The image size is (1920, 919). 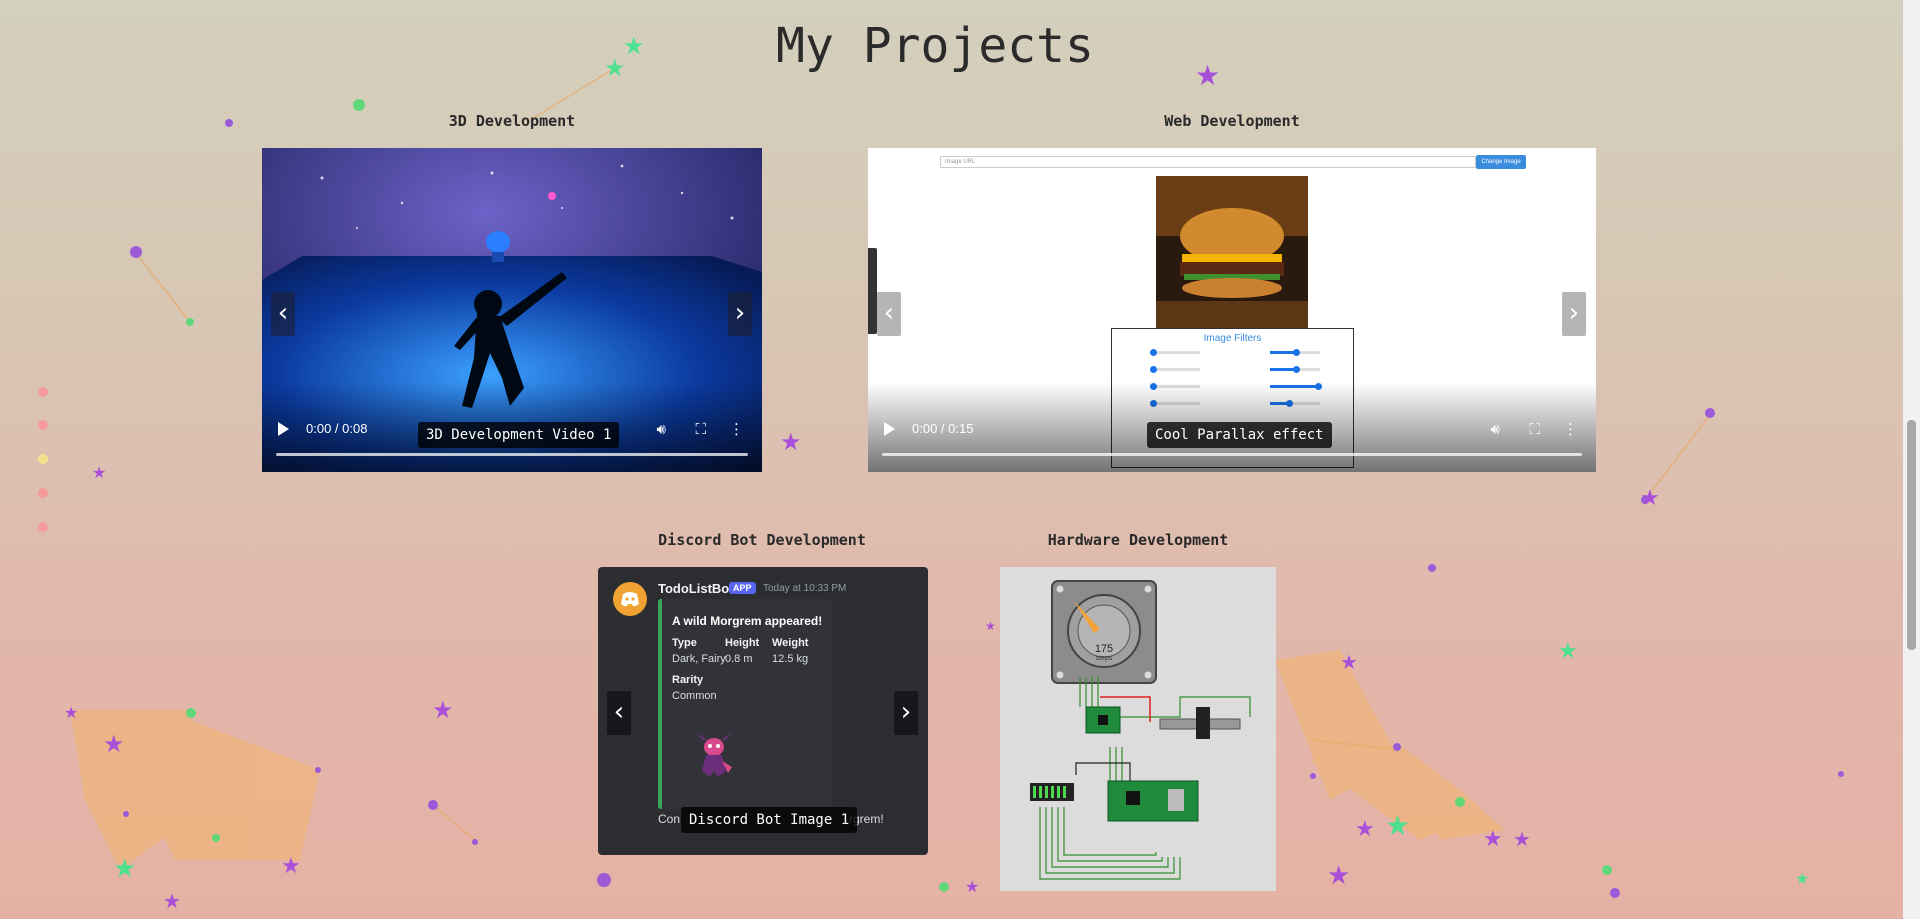 What do you see at coordinates (1104, 658) in the screenshot?
I see `stepper-unit: steps` at bounding box center [1104, 658].